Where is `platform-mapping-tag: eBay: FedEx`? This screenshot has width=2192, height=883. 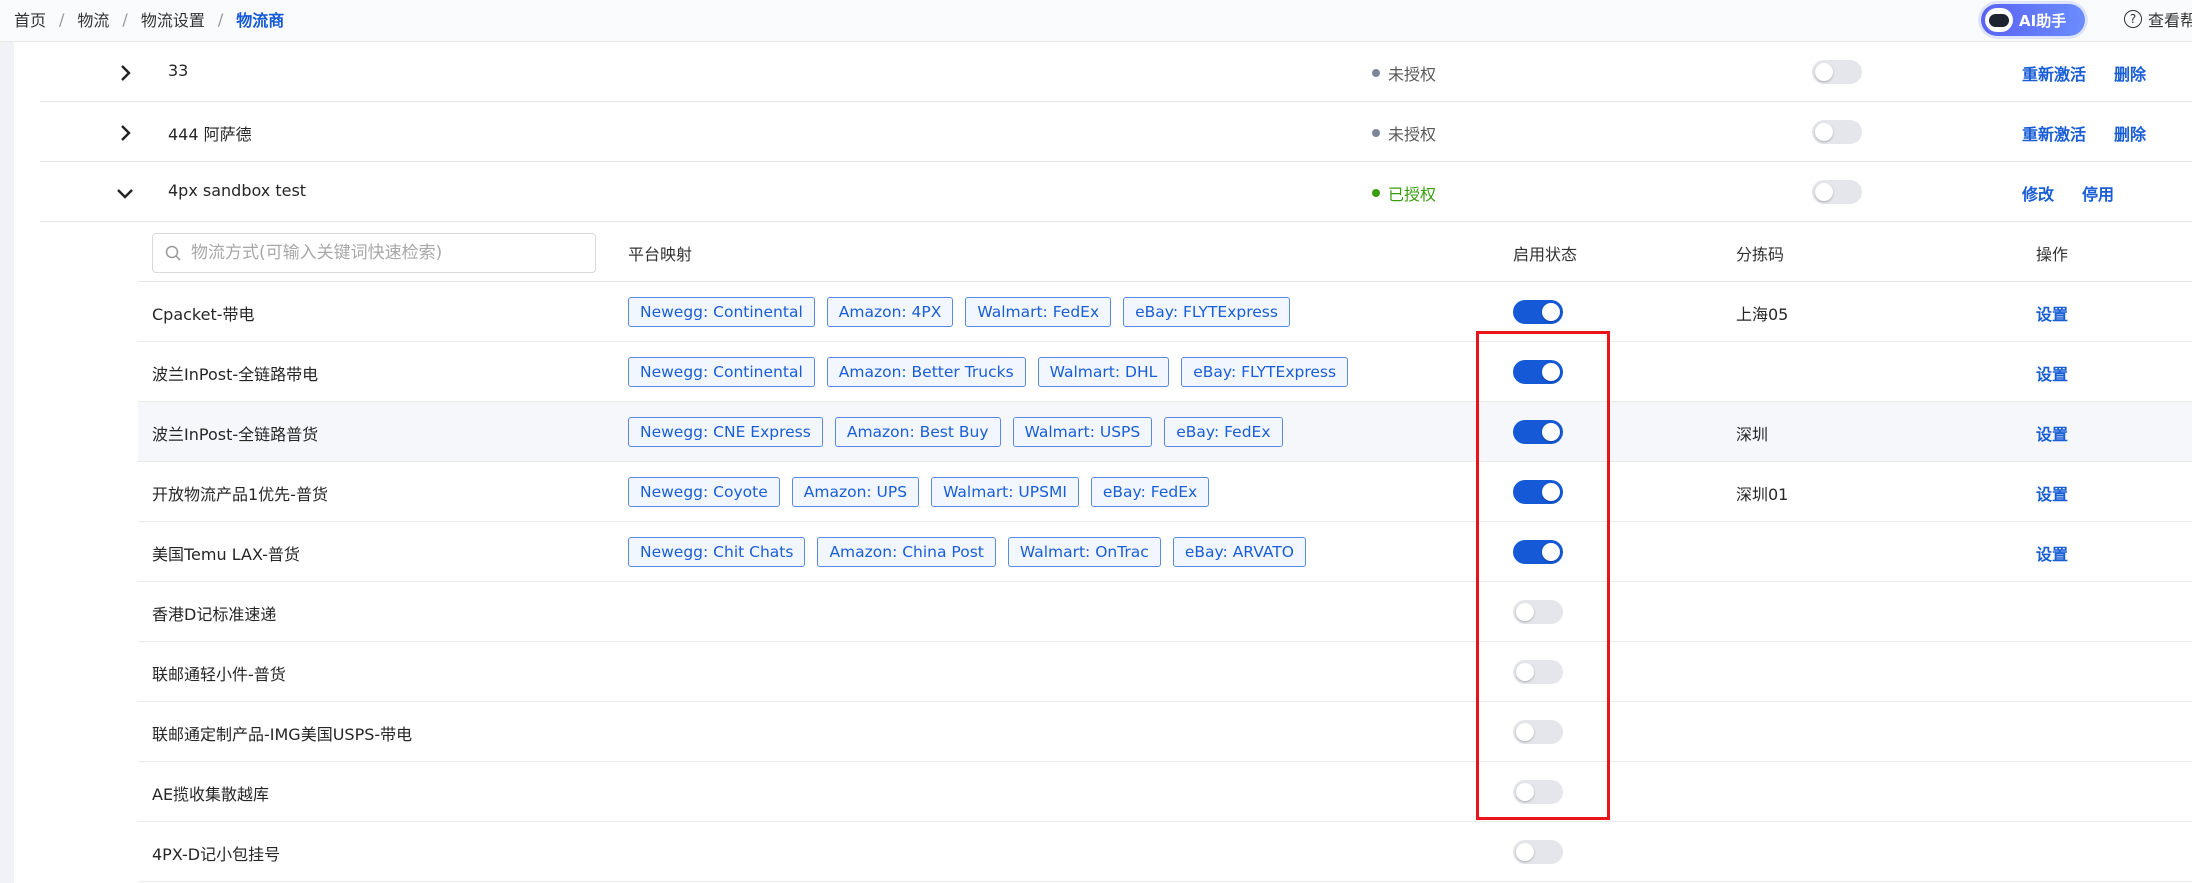
platform-mapping-tag: eBay: FedEx is located at coordinates (1223, 432).